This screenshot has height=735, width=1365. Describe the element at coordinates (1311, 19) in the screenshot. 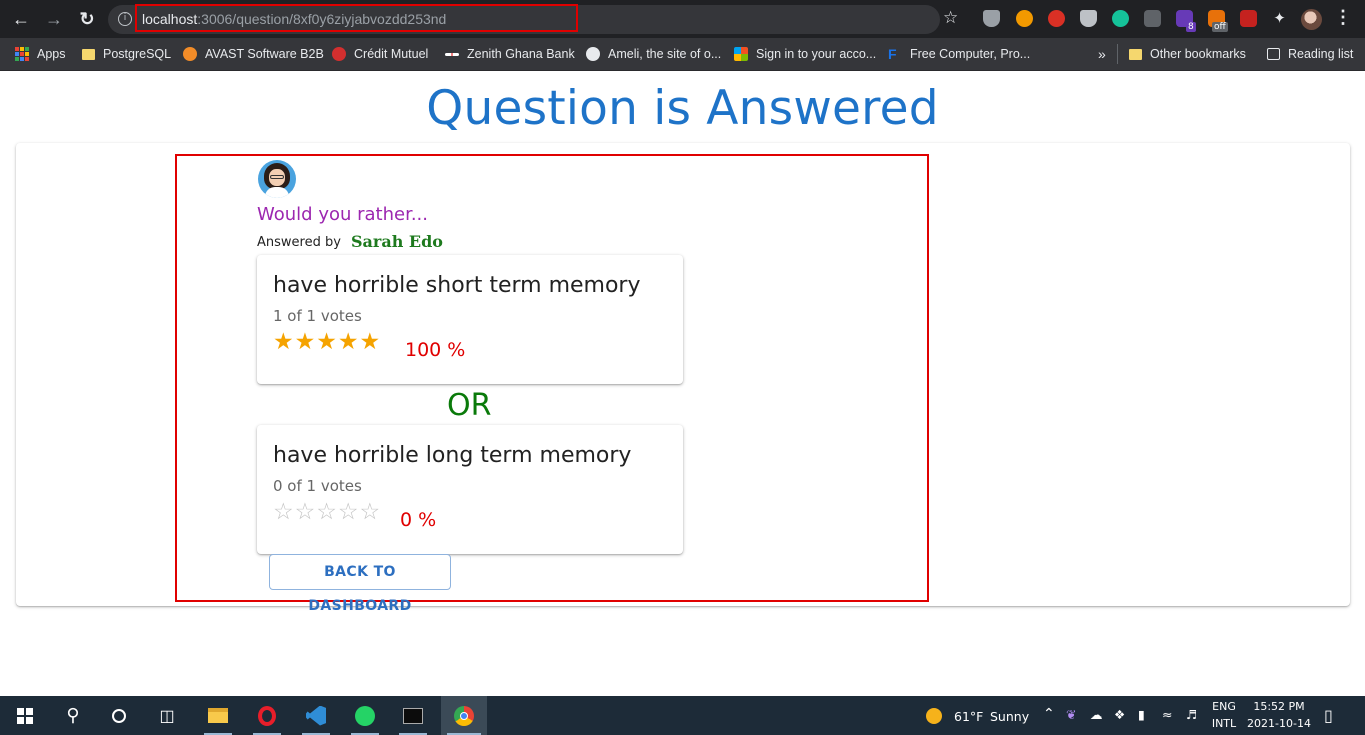

I see `profile-avatar` at that location.